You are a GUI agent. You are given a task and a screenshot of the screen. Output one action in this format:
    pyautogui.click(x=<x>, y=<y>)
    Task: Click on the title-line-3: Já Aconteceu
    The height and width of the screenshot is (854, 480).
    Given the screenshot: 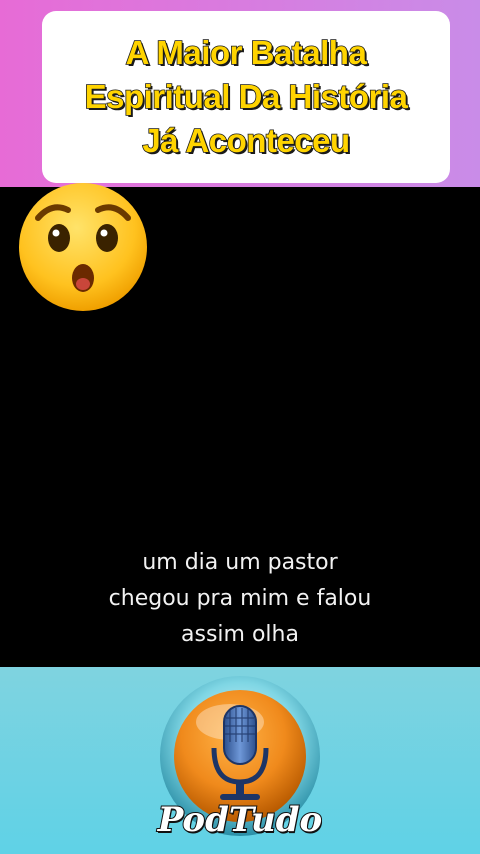 What is the action you would take?
    pyautogui.click(x=246, y=140)
    